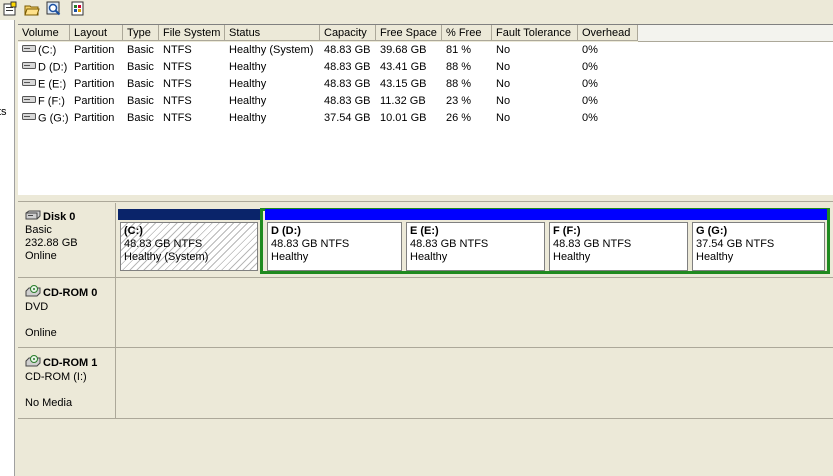  Describe the element at coordinates (272, 33) in the screenshot. I see `column-header-status: Status` at that location.